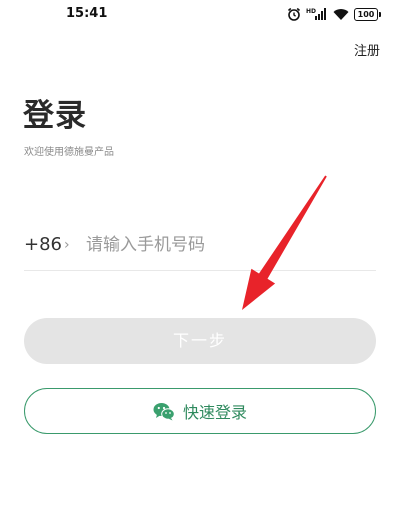  What do you see at coordinates (311, 11) in the screenshot?
I see `svg-text: HD` at bounding box center [311, 11].